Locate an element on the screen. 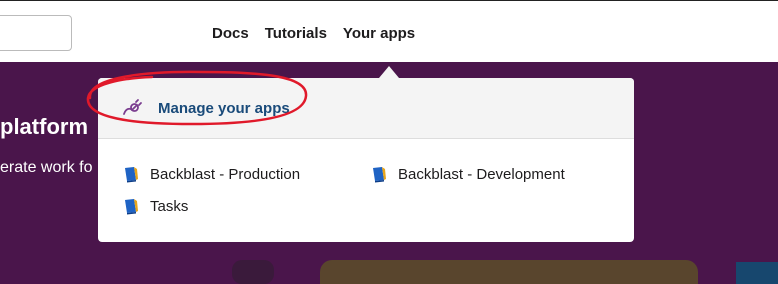 Image resolution: width=778 pixels, height=284 pixels. app-label: Backblast - Production is located at coordinates (225, 174).